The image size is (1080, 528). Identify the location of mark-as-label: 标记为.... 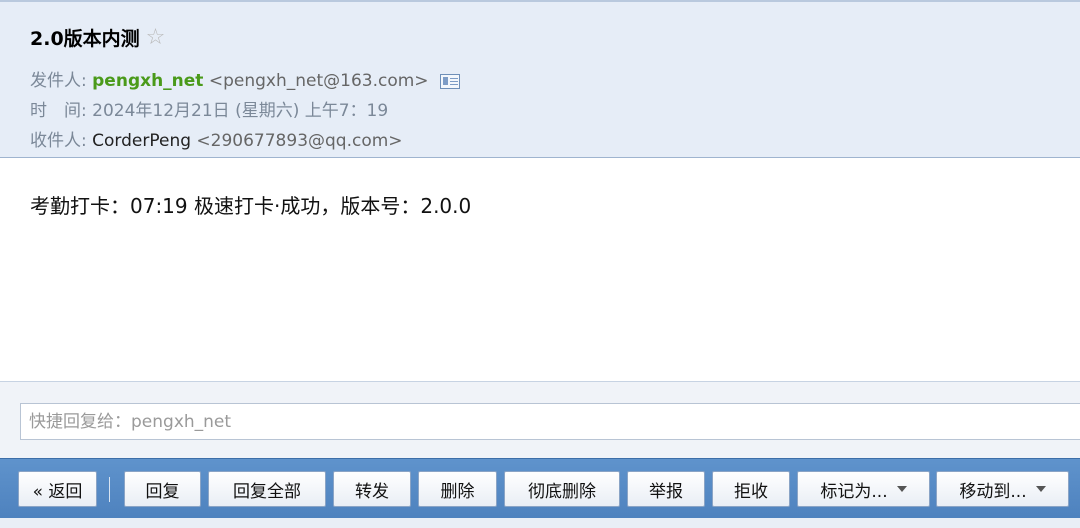
(854, 491).